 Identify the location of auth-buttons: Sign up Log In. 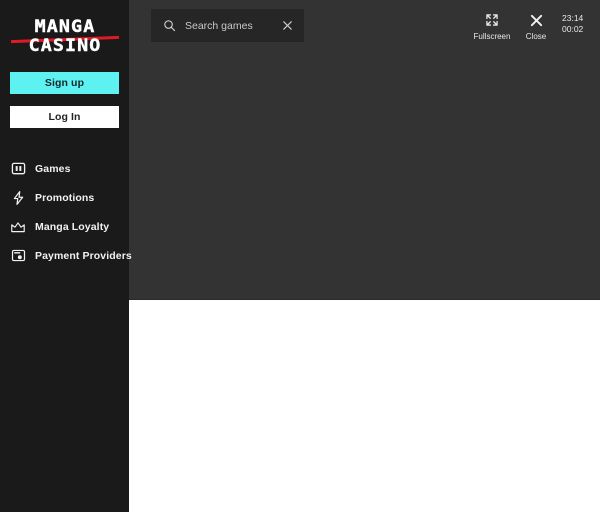
(64, 100).